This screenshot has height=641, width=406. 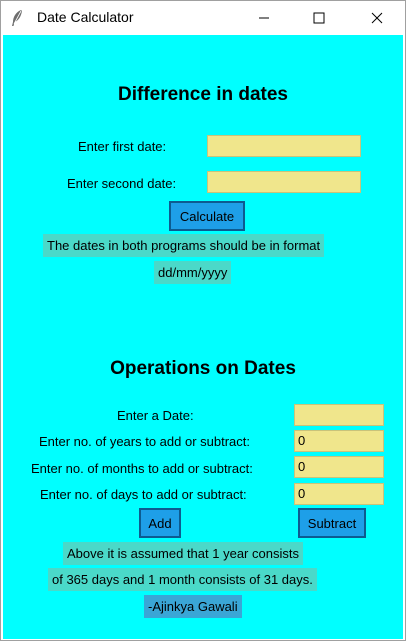 I want to click on window-title: Date Calculator, so click(x=85, y=17).